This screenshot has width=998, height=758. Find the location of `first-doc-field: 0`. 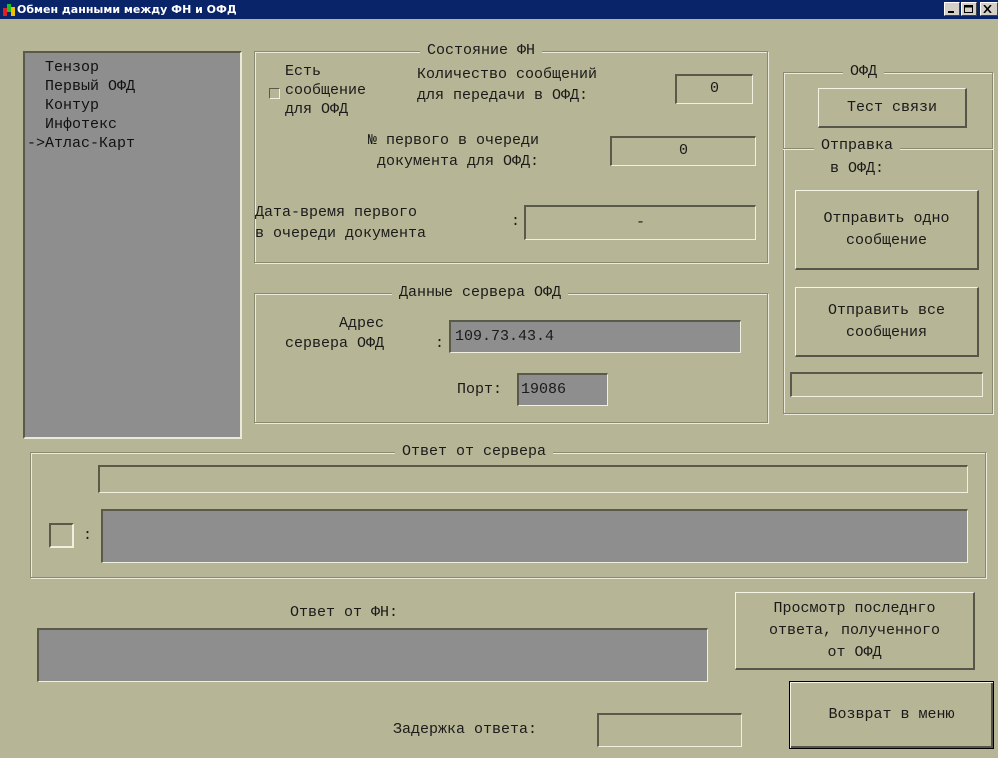

first-doc-field: 0 is located at coordinates (683, 151).